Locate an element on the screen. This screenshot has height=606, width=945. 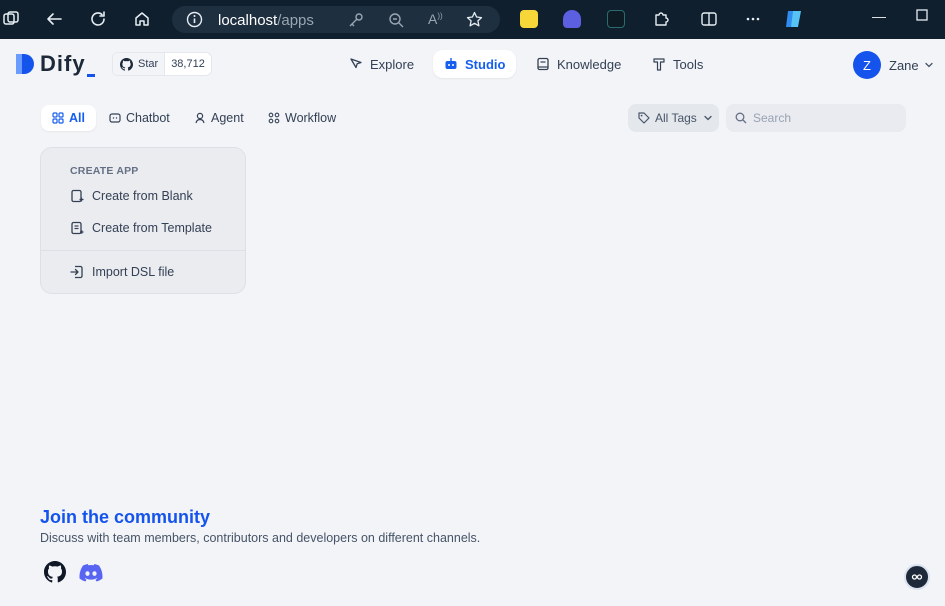
back-arrow-icon is located at coordinates (54, 19).